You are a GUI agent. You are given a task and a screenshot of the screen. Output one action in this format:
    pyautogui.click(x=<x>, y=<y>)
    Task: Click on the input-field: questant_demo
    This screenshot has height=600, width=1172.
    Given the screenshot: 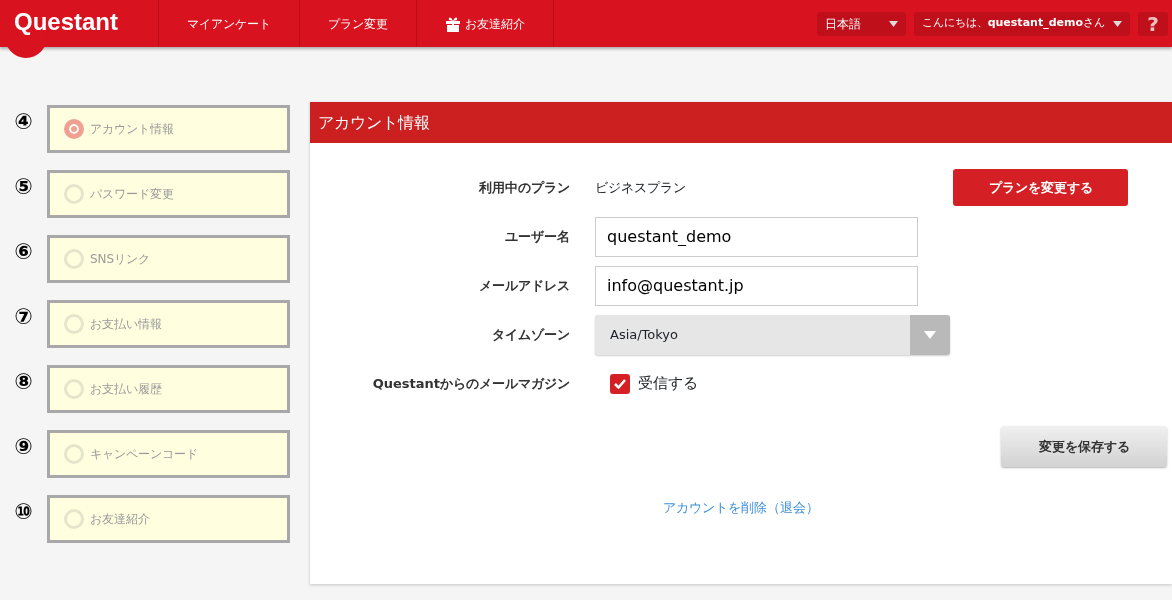 What is the action you would take?
    pyautogui.click(x=756, y=236)
    